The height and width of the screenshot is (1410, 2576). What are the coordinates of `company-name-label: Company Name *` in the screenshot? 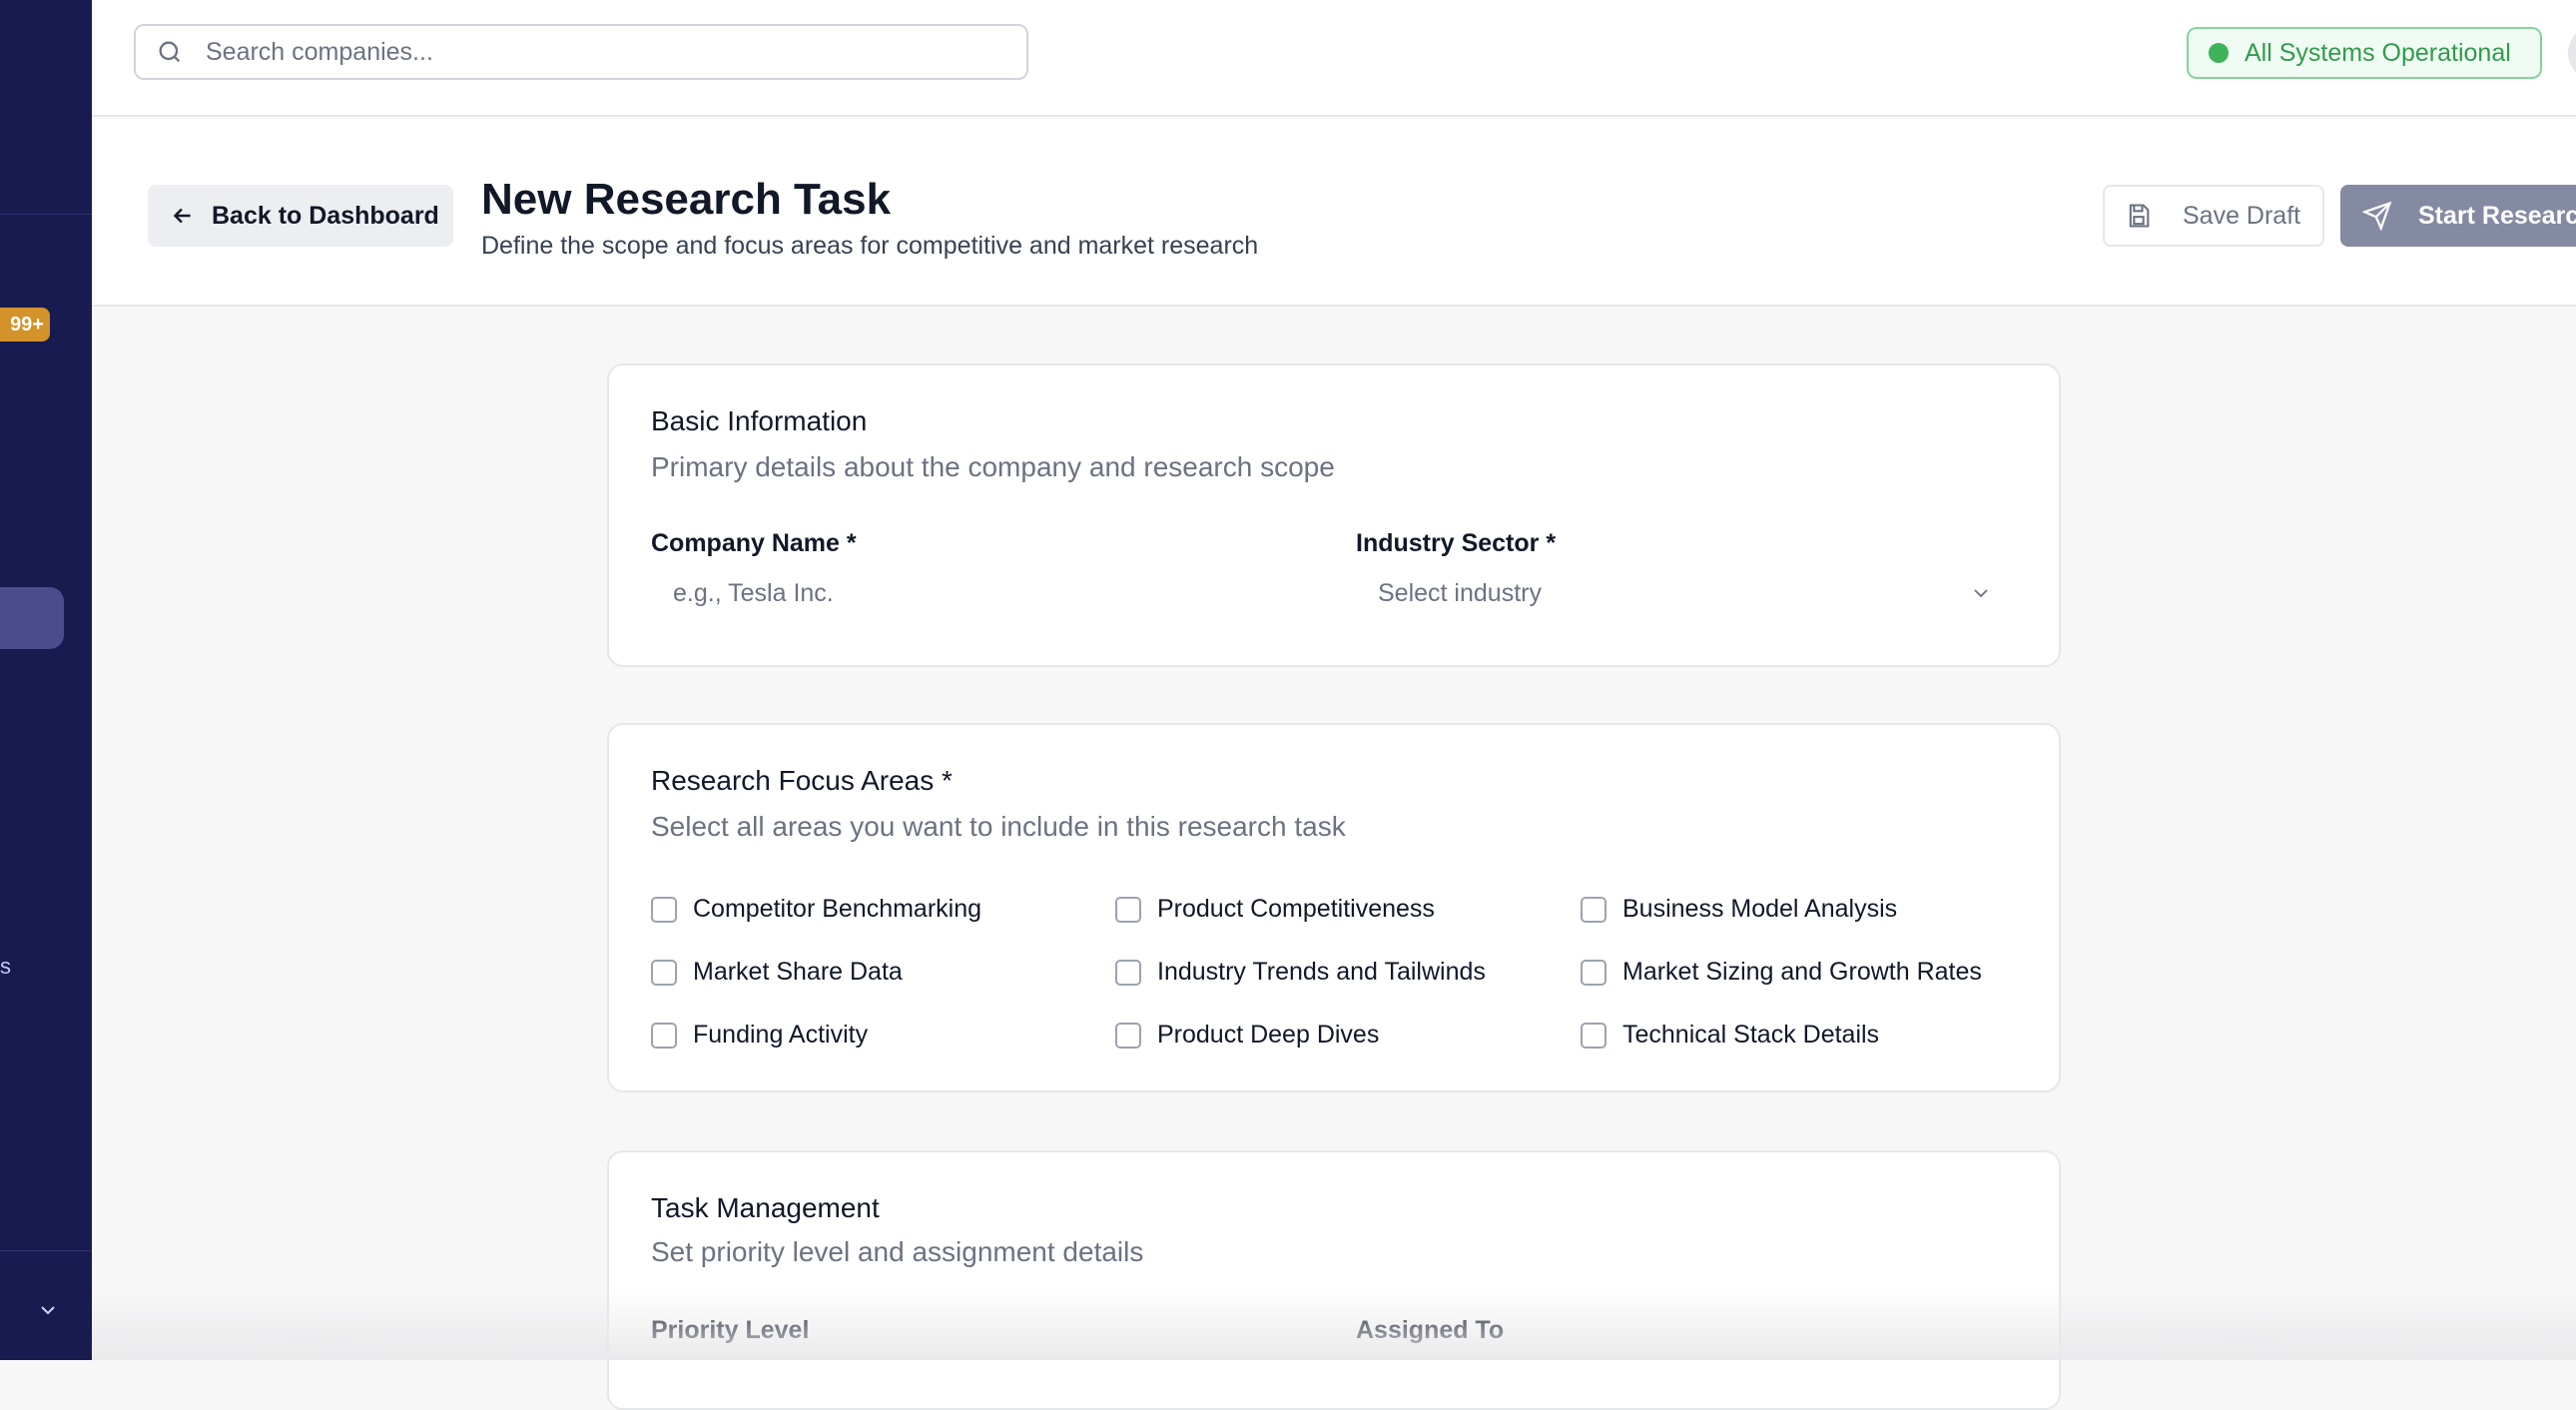 It's located at (754, 543).